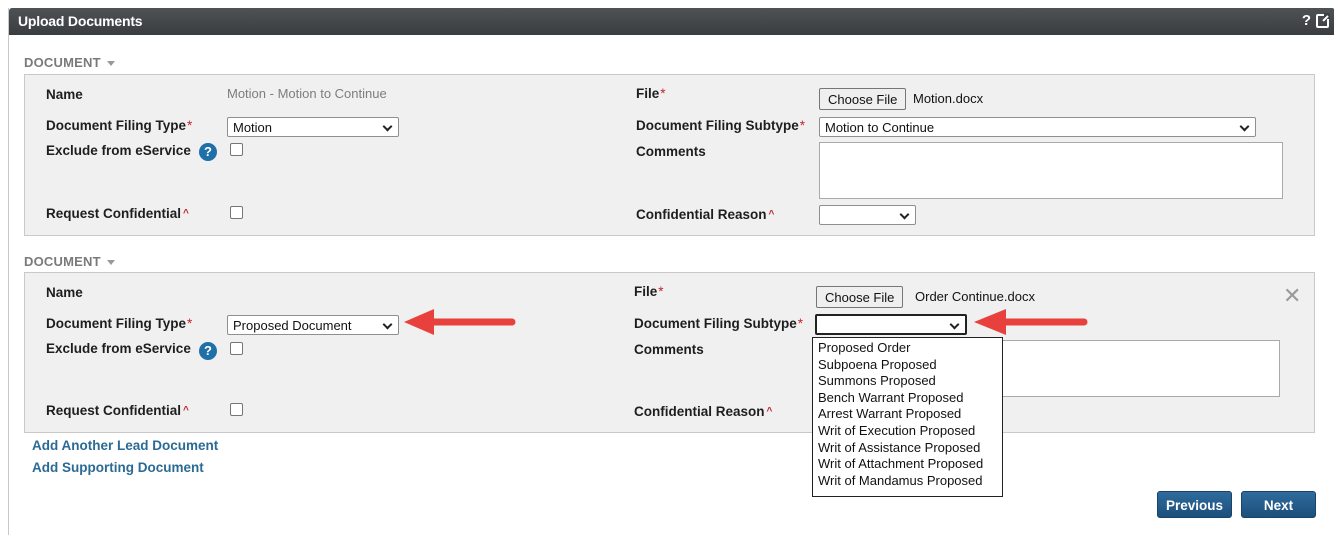 Image resolution: width=1334 pixels, height=535 pixels. What do you see at coordinates (907, 348) in the screenshot?
I see `dropdown-option: Proposed Order` at bounding box center [907, 348].